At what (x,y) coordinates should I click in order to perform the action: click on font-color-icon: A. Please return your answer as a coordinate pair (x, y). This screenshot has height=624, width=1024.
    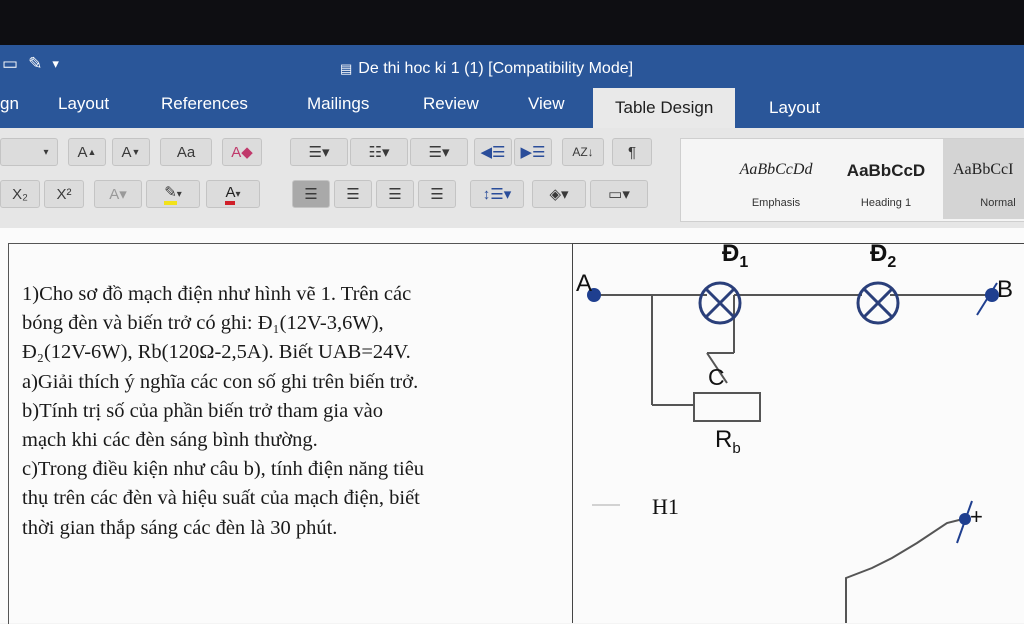
    Looking at the image, I should click on (230, 194).